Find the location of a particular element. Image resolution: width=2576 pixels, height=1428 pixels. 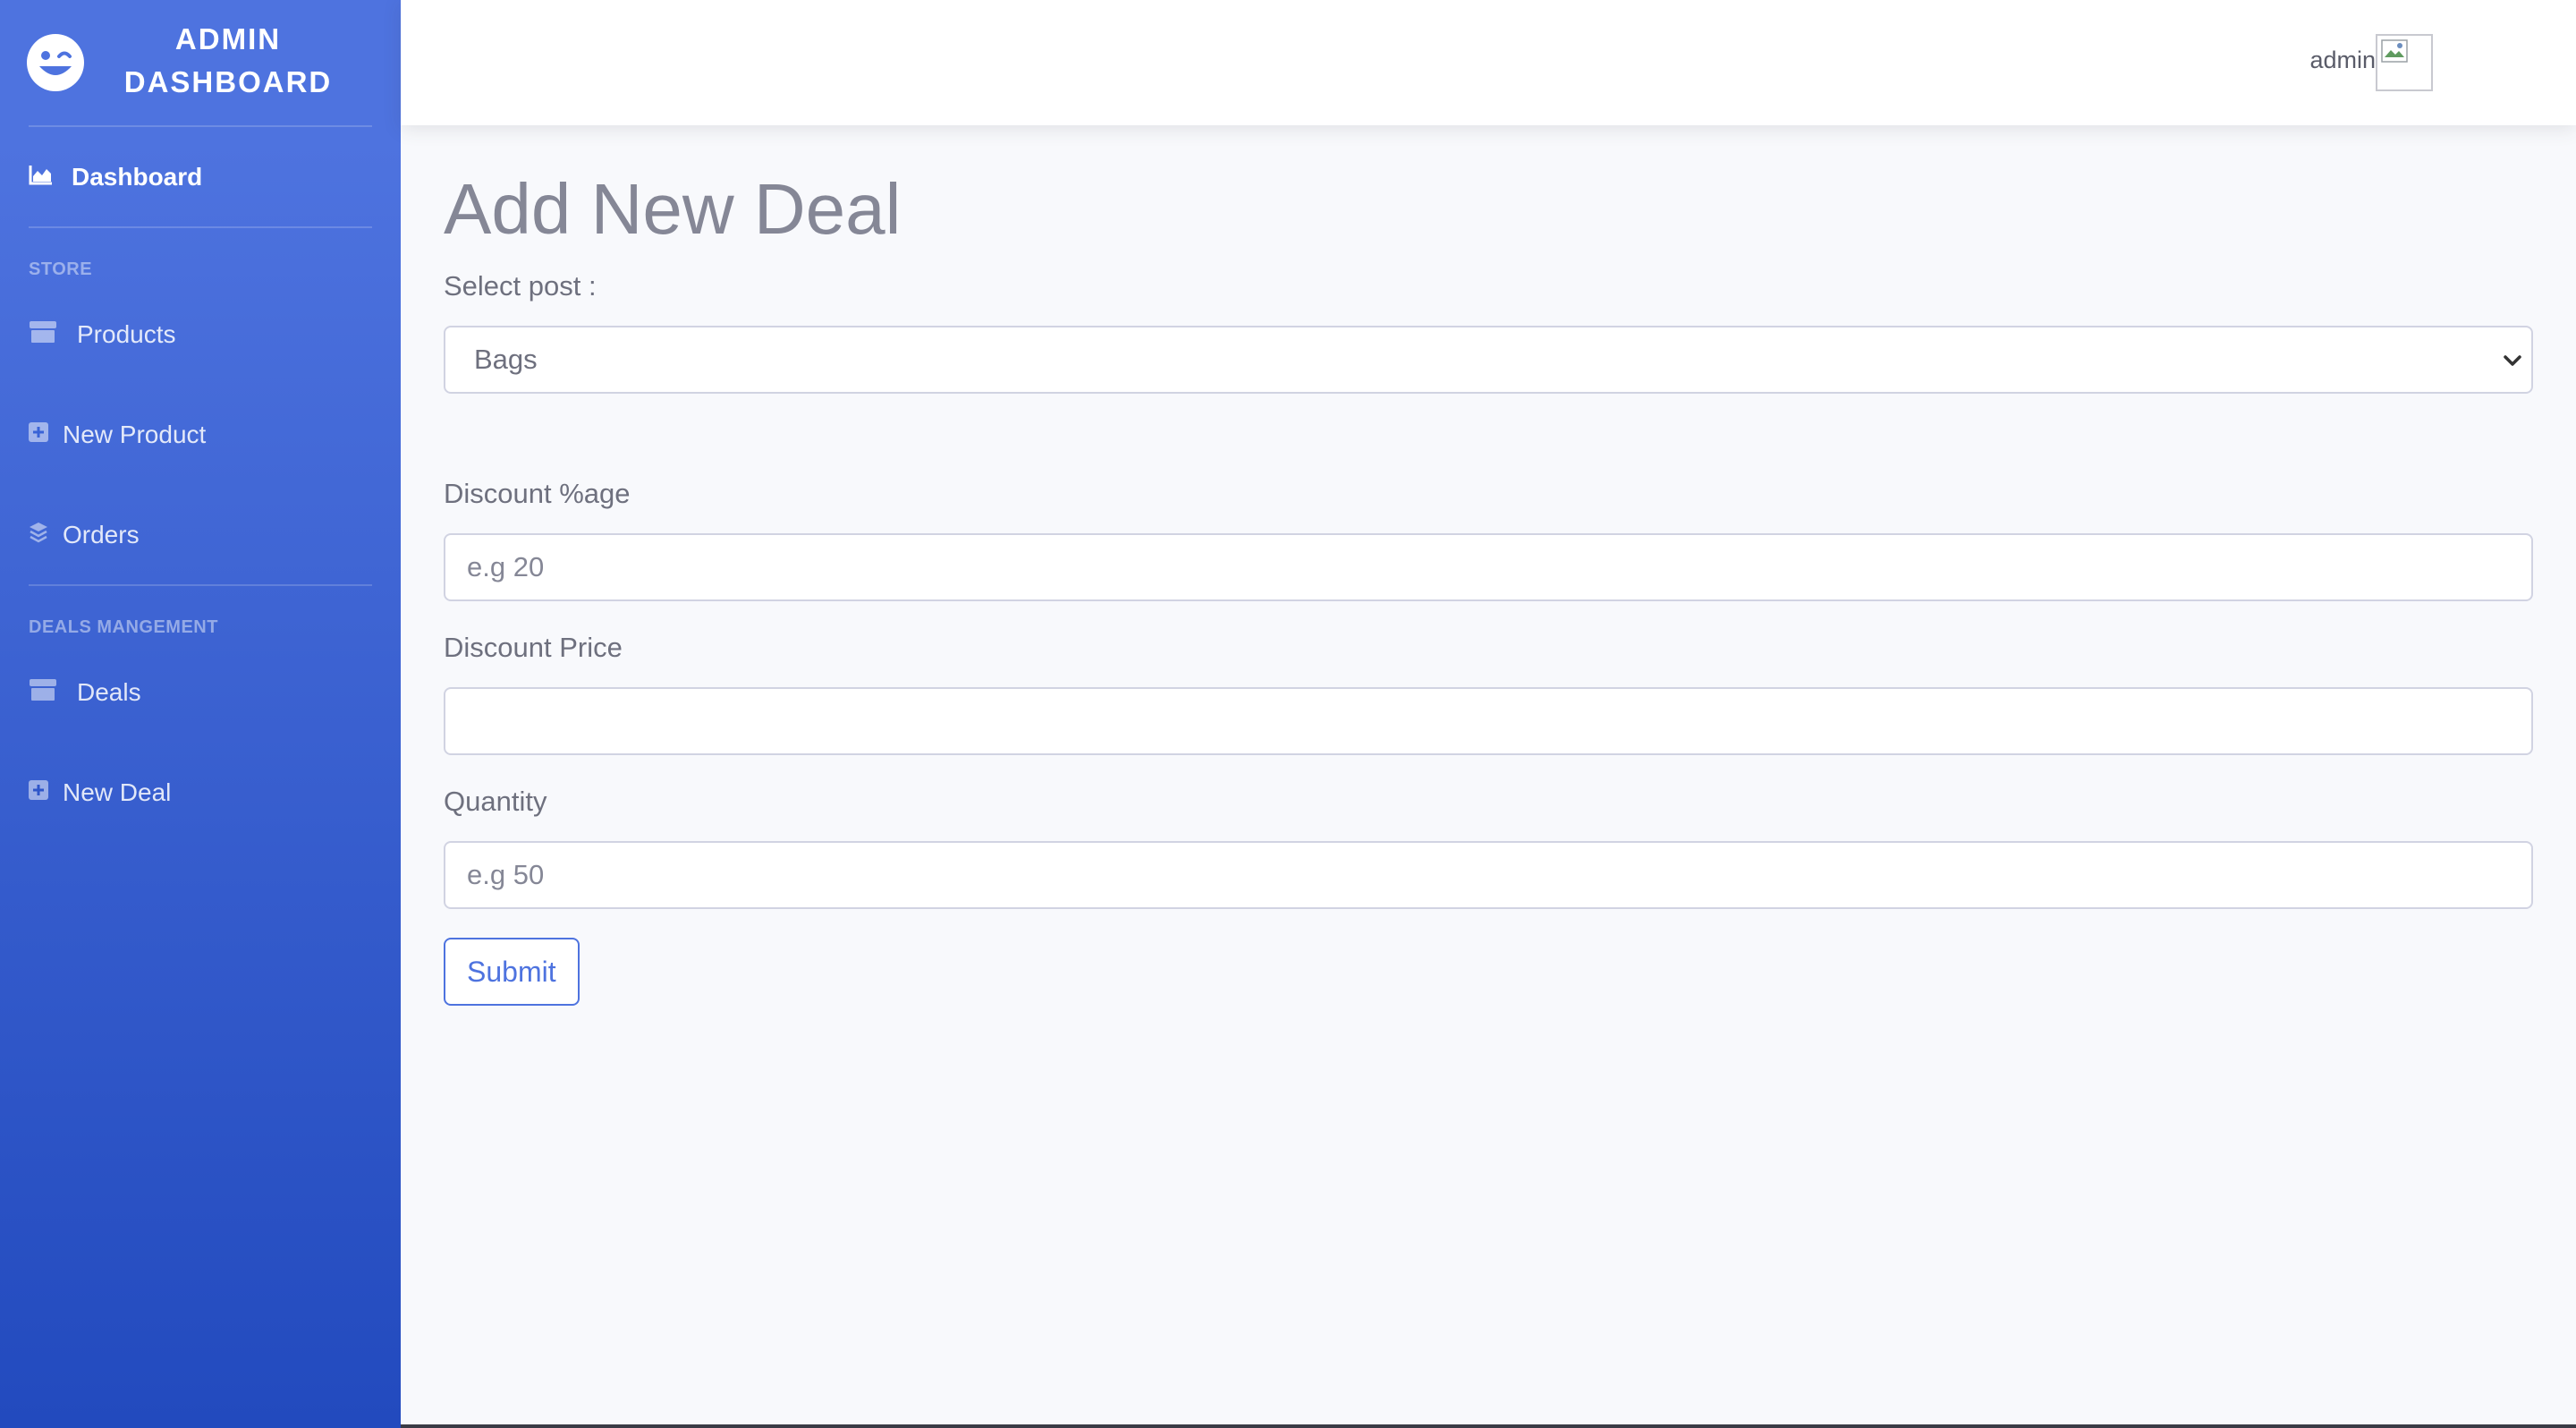

sidebar-item-new-product: New Product is located at coordinates (117, 435).